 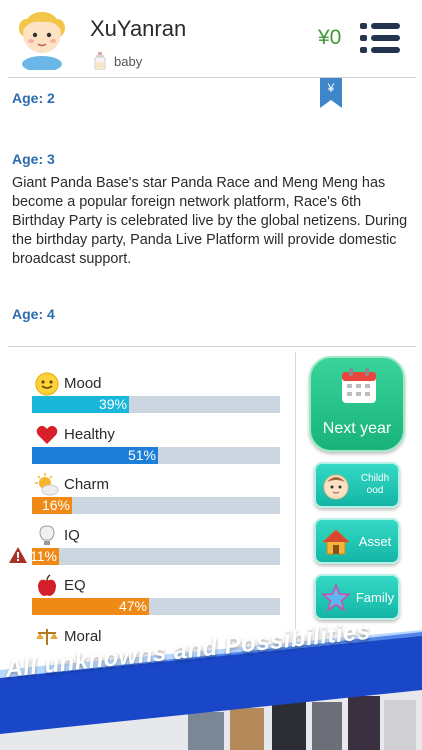 What do you see at coordinates (128, 61) in the screenshot?
I see `life-stage-label: baby` at bounding box center [128, 61].